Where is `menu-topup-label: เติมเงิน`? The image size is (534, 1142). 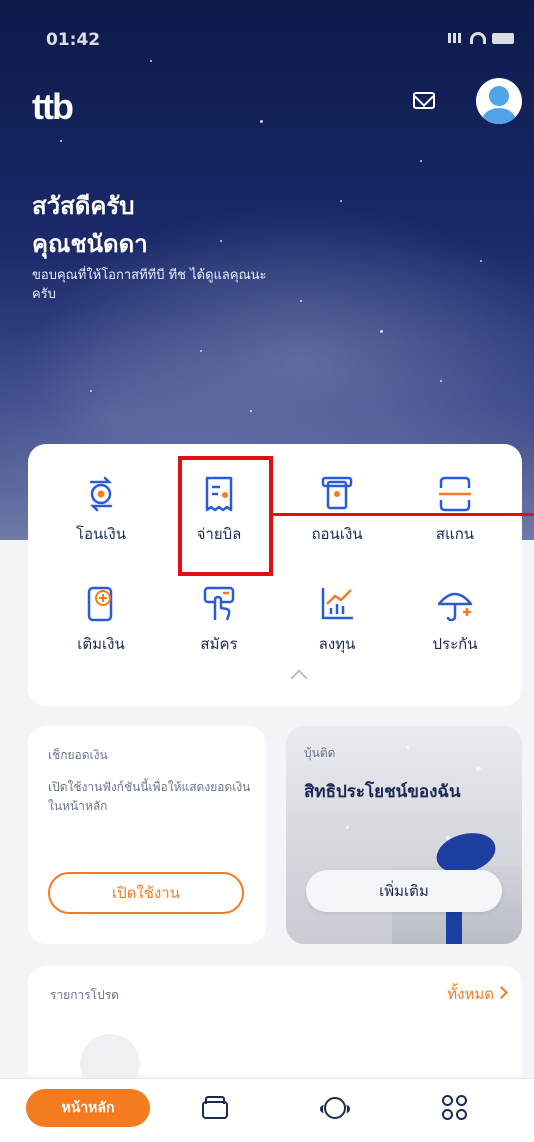 menu-topup-label: เติมเงิน is located at coordinates (101, 644).